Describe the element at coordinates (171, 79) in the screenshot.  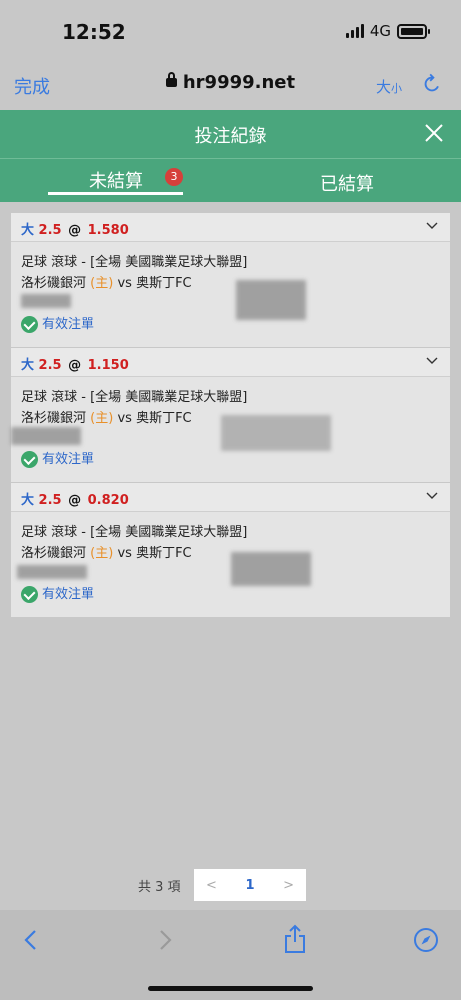
I see `lock-icon` at that location.